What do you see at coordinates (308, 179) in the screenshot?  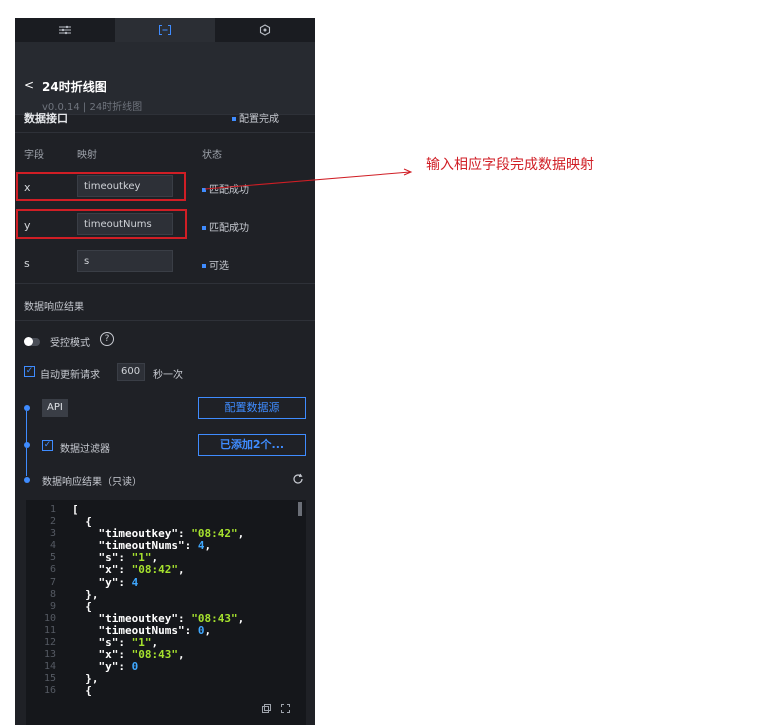 I see `annotation-arrow` at bounding box center [308, 179].